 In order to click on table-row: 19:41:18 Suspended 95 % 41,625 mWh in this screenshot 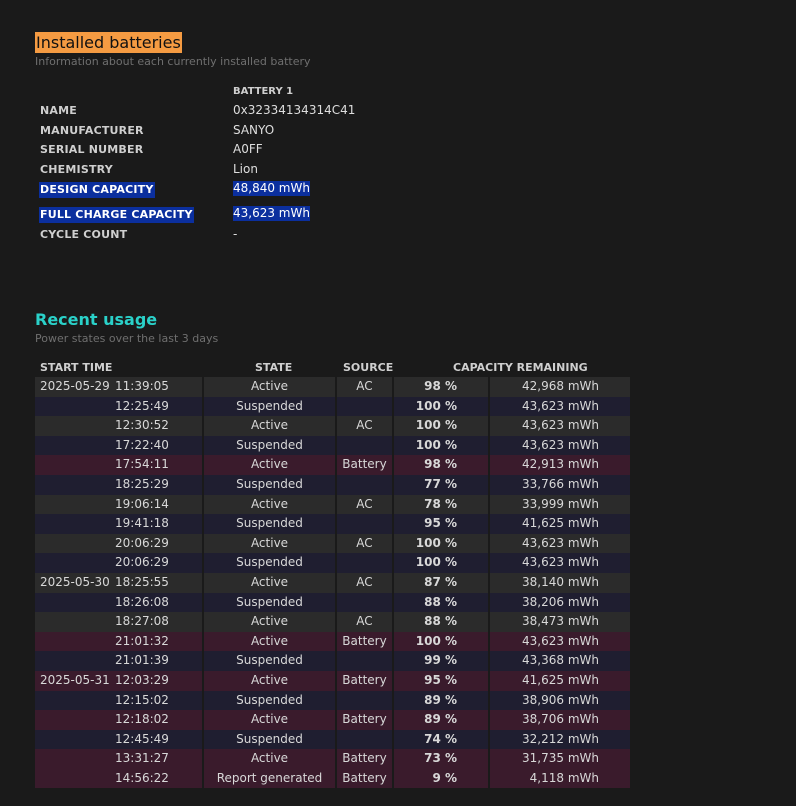, I will do `click(332, 524)`.